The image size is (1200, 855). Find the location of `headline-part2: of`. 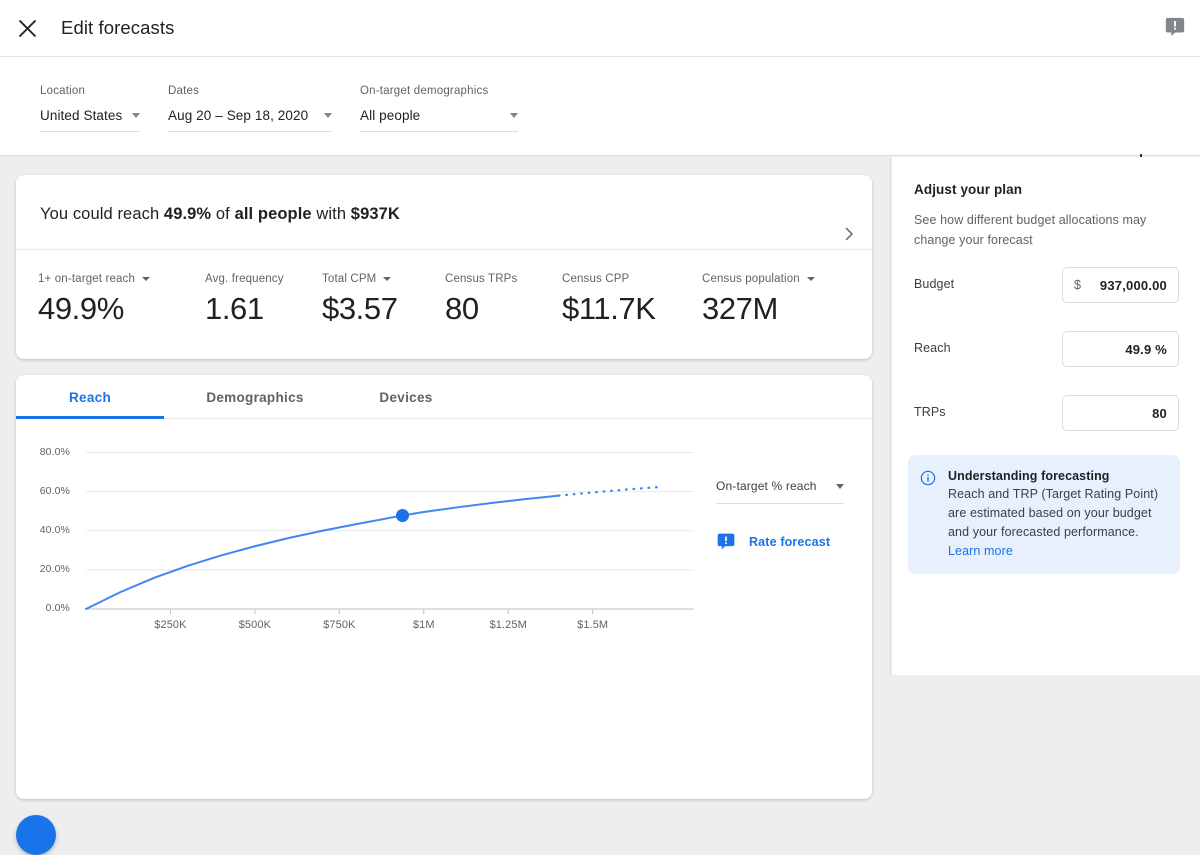

headline-part2: of is located at coordinates (223, 214).